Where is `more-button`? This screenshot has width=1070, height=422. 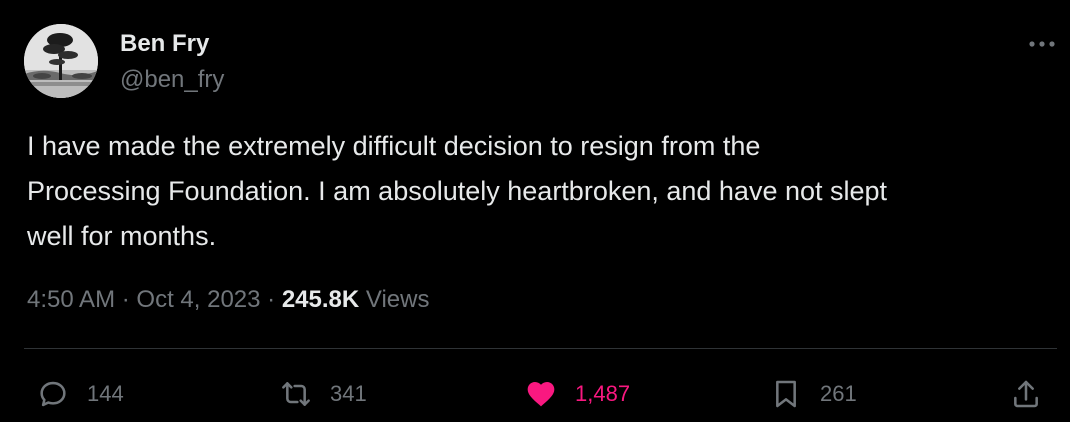
more-button is located at coordinates (1042, 44).